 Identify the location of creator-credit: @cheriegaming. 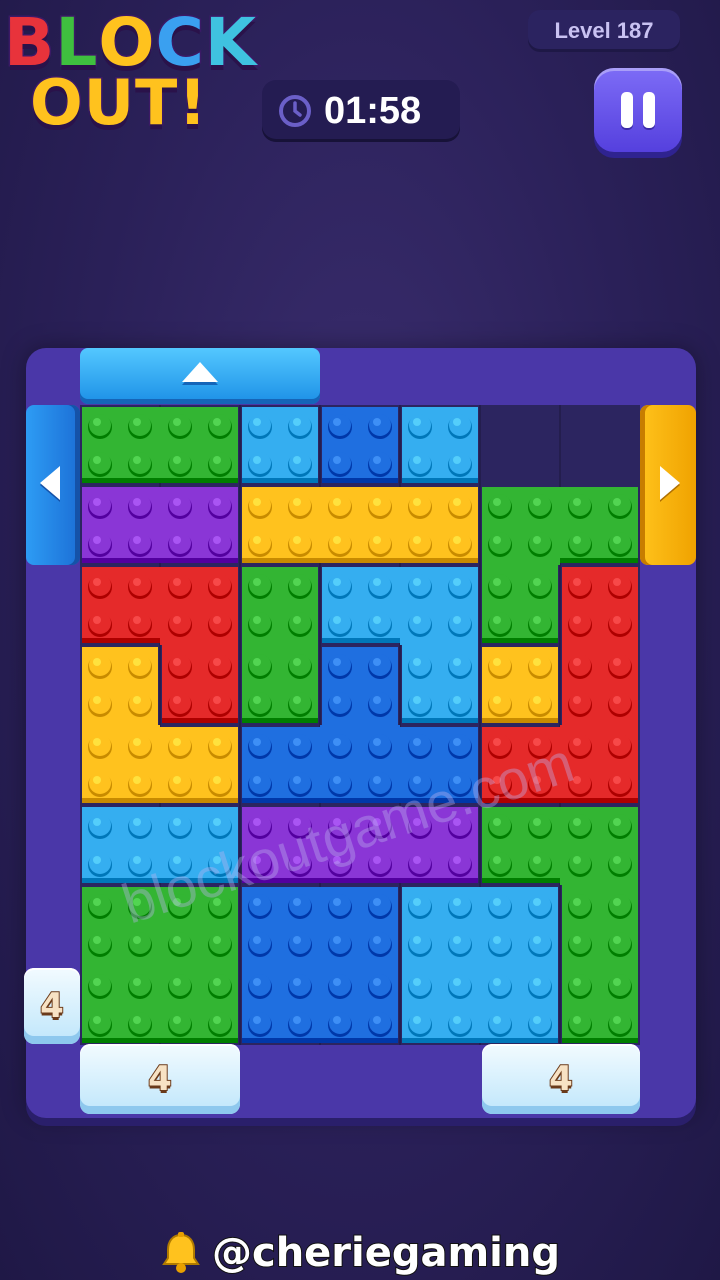
(360, 1253).